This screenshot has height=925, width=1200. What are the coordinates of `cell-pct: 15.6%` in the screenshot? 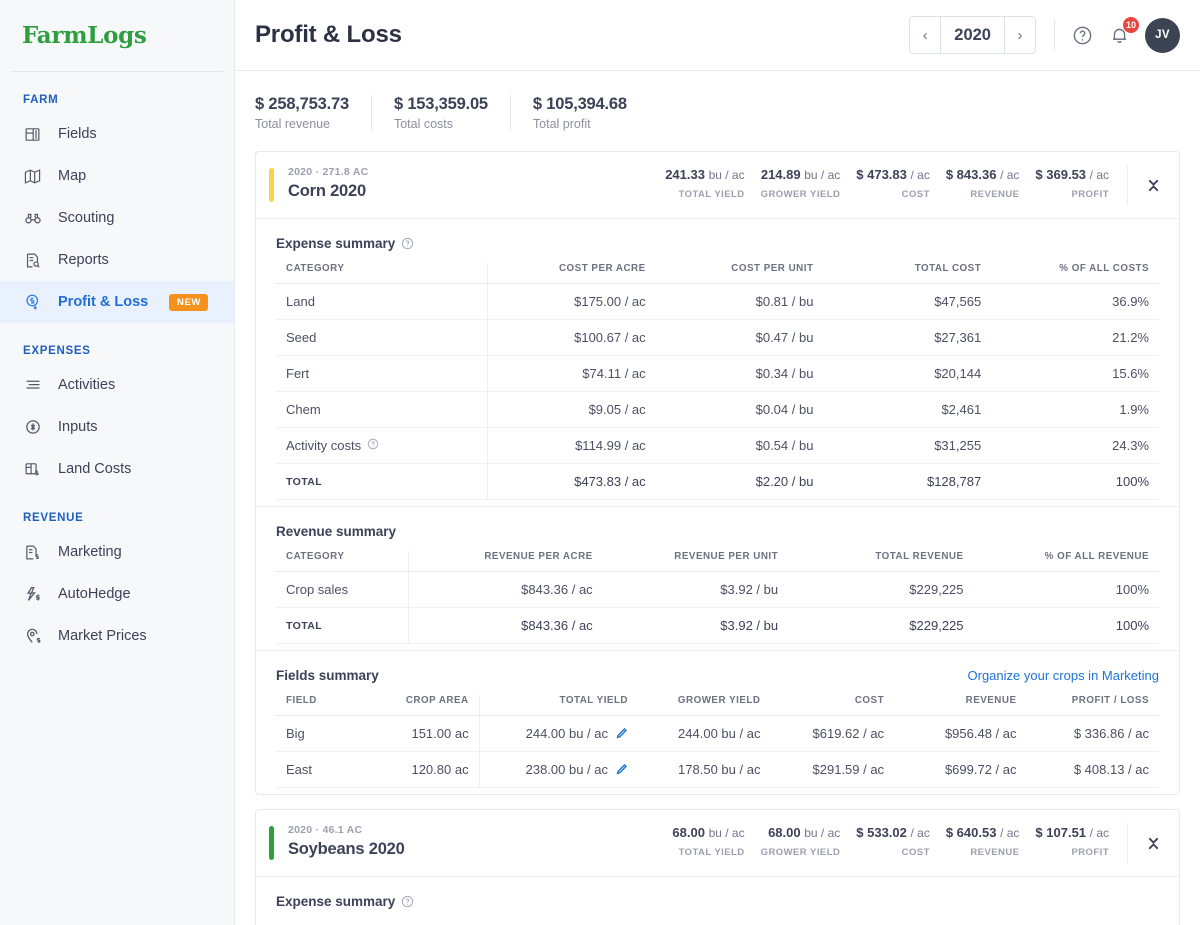 It's located at (1075, 373).